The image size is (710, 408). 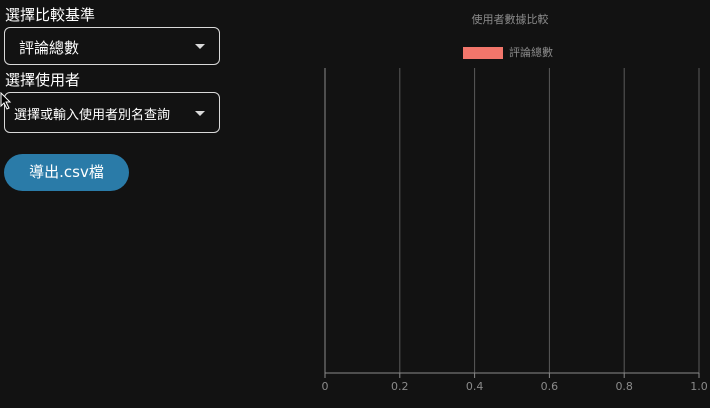 I want to click on x-tick-label: 0.6, so click(x=550, y=386).